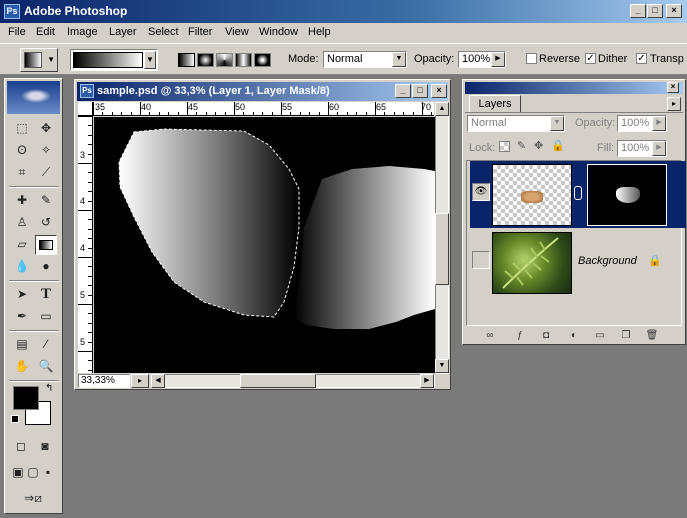  Describe the element at coordinates (46, 345) in the screenshot. I see `eyedropper-tool-icon: ⁄` at that location.